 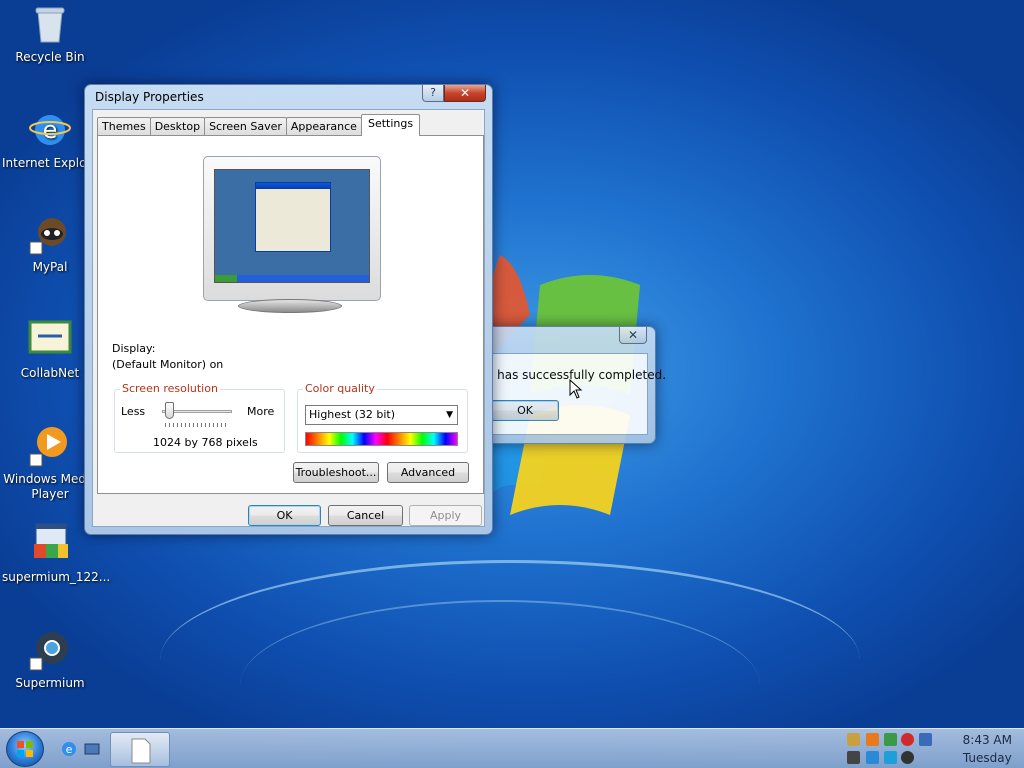 I want to click on desktop-icon-label: Supermium, so click(x=50, y=683).